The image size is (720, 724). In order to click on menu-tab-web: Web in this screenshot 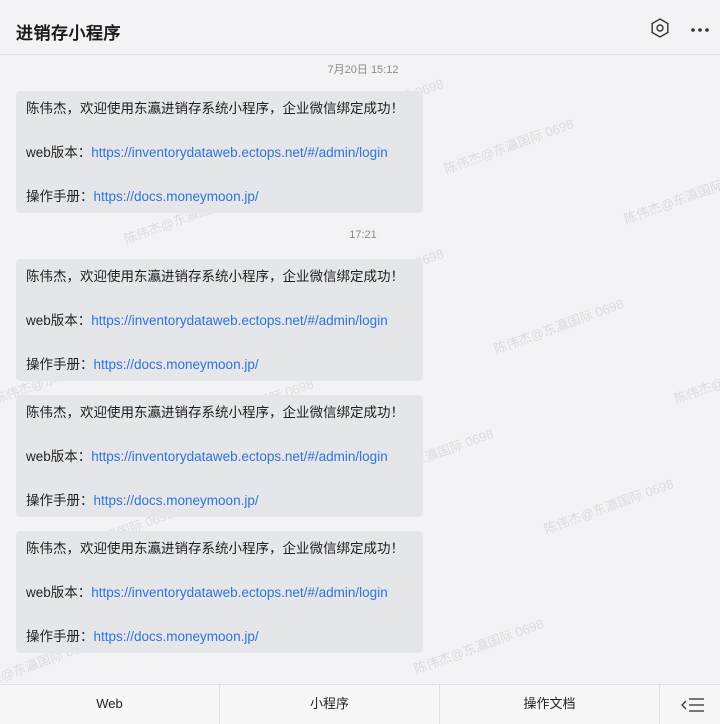, I will do `click(110, 704)`.